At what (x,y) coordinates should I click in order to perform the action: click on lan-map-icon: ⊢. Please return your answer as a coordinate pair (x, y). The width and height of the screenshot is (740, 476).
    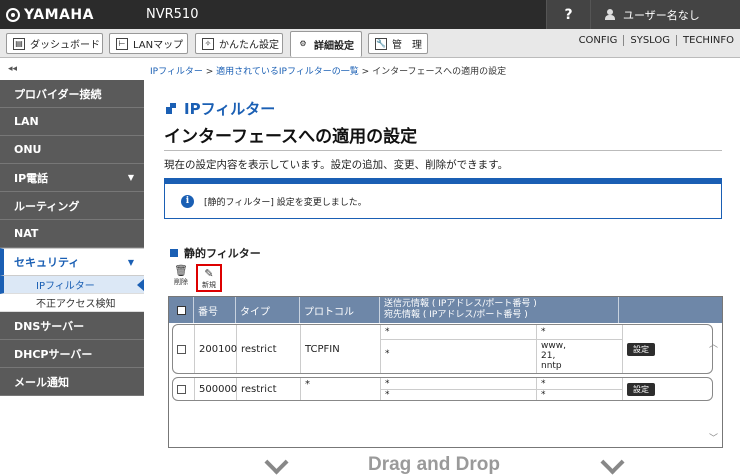
    Looking at the image, I should click on (122, 43).